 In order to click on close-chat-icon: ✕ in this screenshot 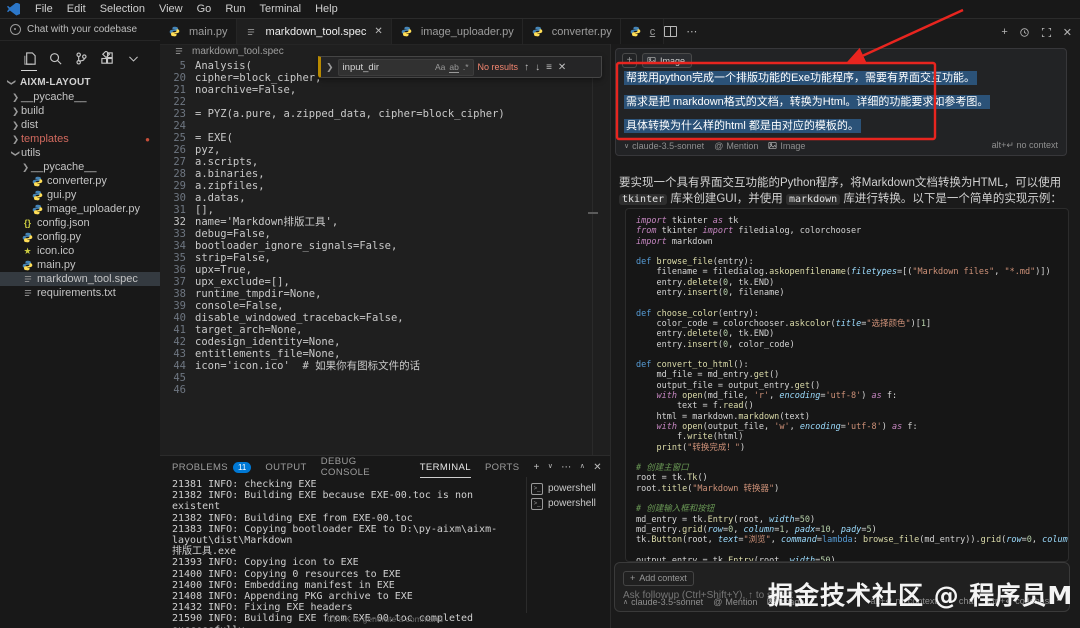, I will do `click(1067, 32)`.